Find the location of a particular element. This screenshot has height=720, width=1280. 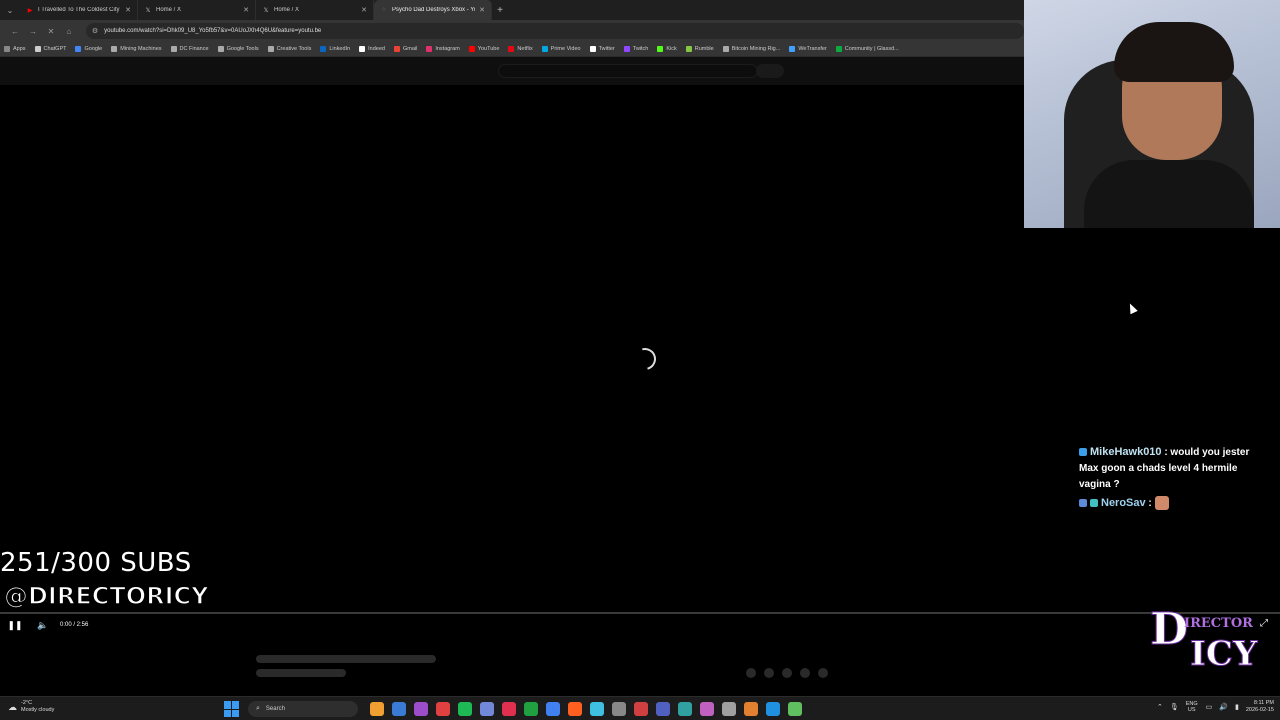

forward-icon: → is located at coordinates (33, 31).